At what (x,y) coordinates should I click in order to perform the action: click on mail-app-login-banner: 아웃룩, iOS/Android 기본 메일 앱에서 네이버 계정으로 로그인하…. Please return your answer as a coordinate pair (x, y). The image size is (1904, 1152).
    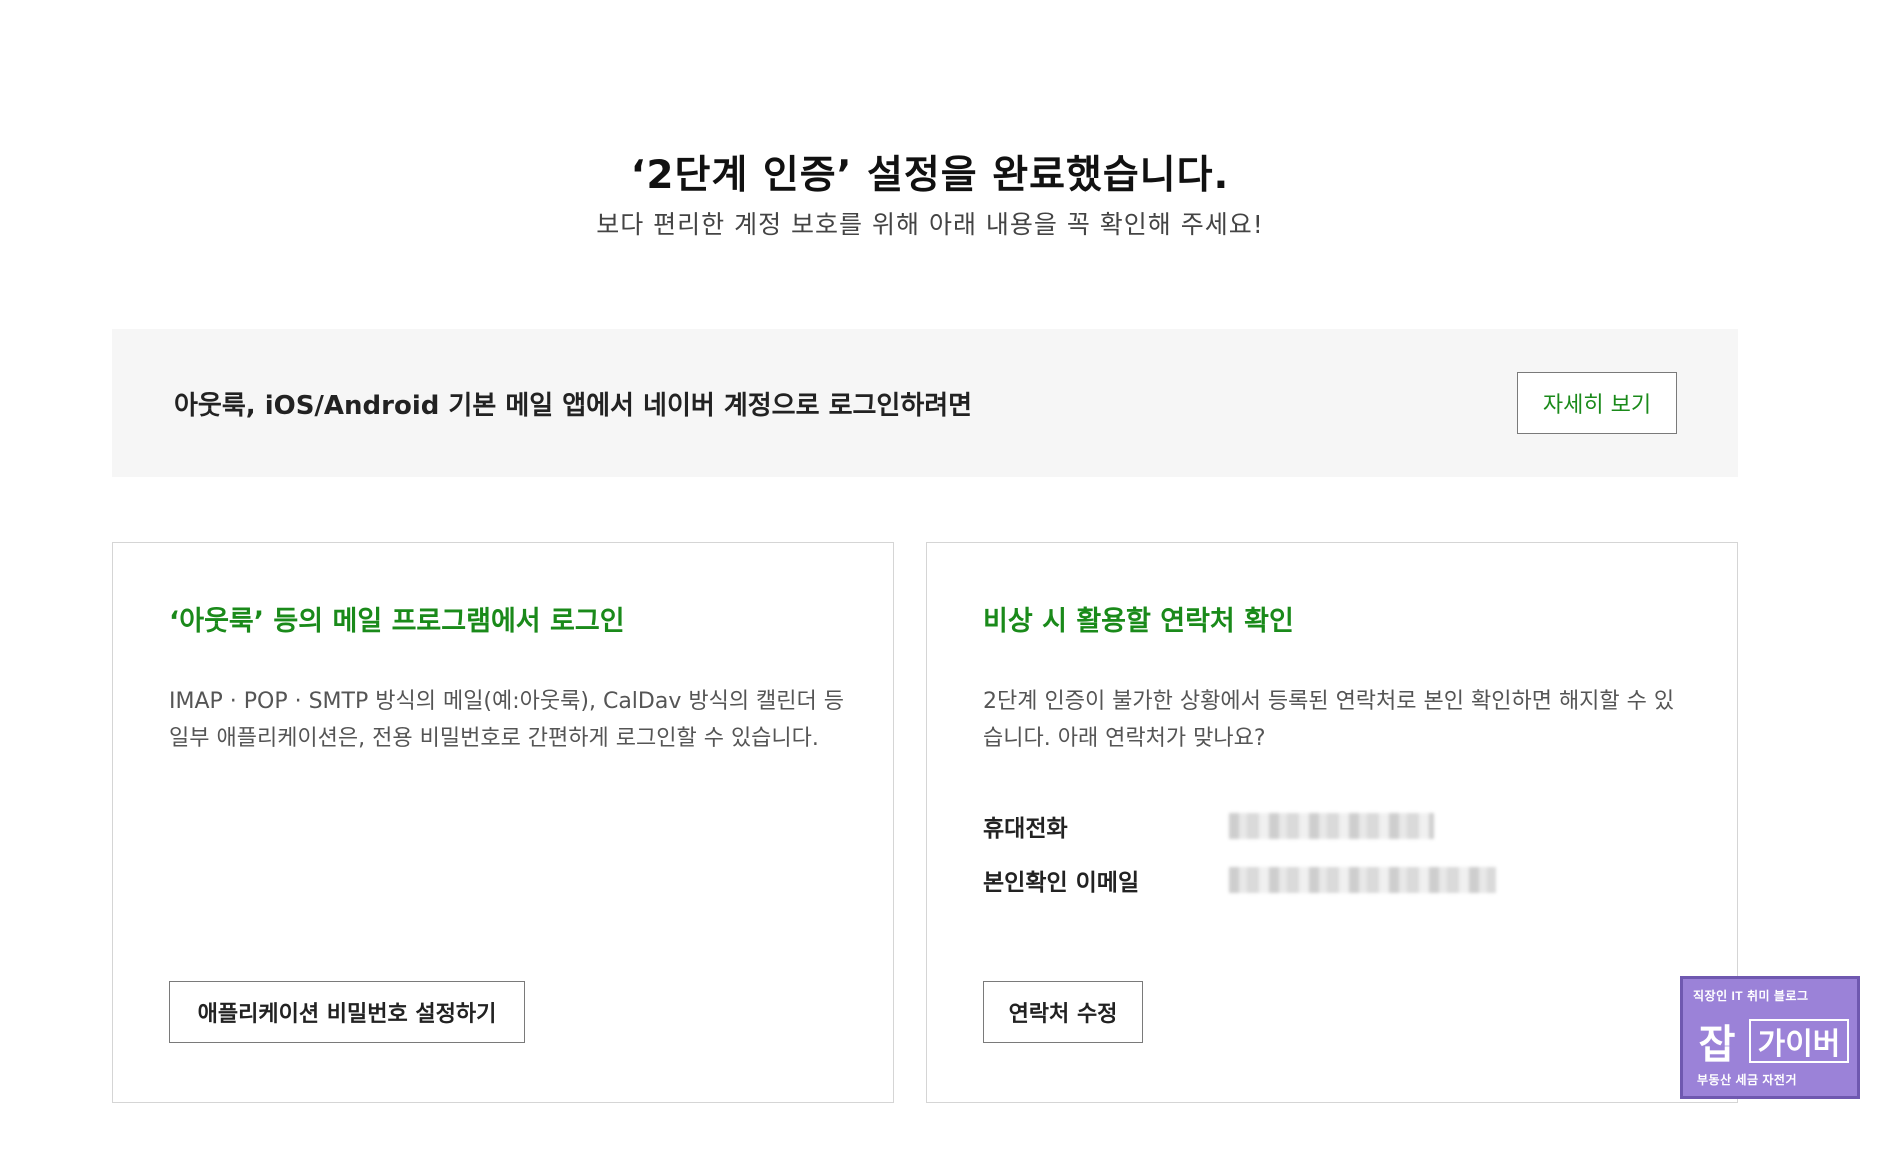
    Looking at the image, I should click on (925, 403).